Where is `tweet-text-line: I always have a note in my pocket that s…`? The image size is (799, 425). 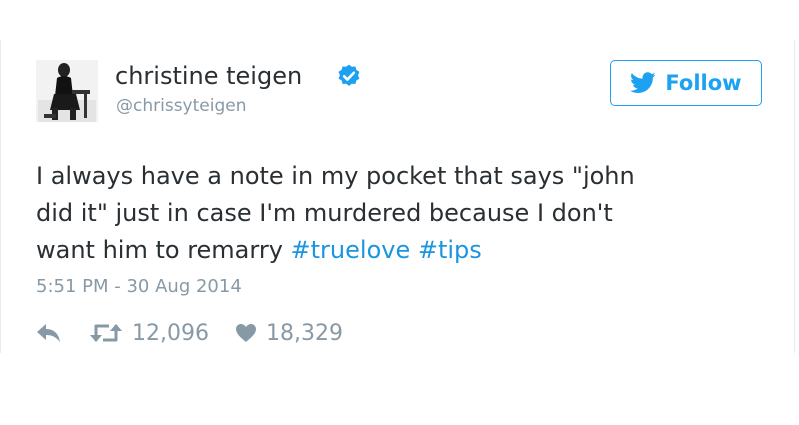 tweet-text-line: I always have a note in my pocket that s… is located at coordinates (335, 176).